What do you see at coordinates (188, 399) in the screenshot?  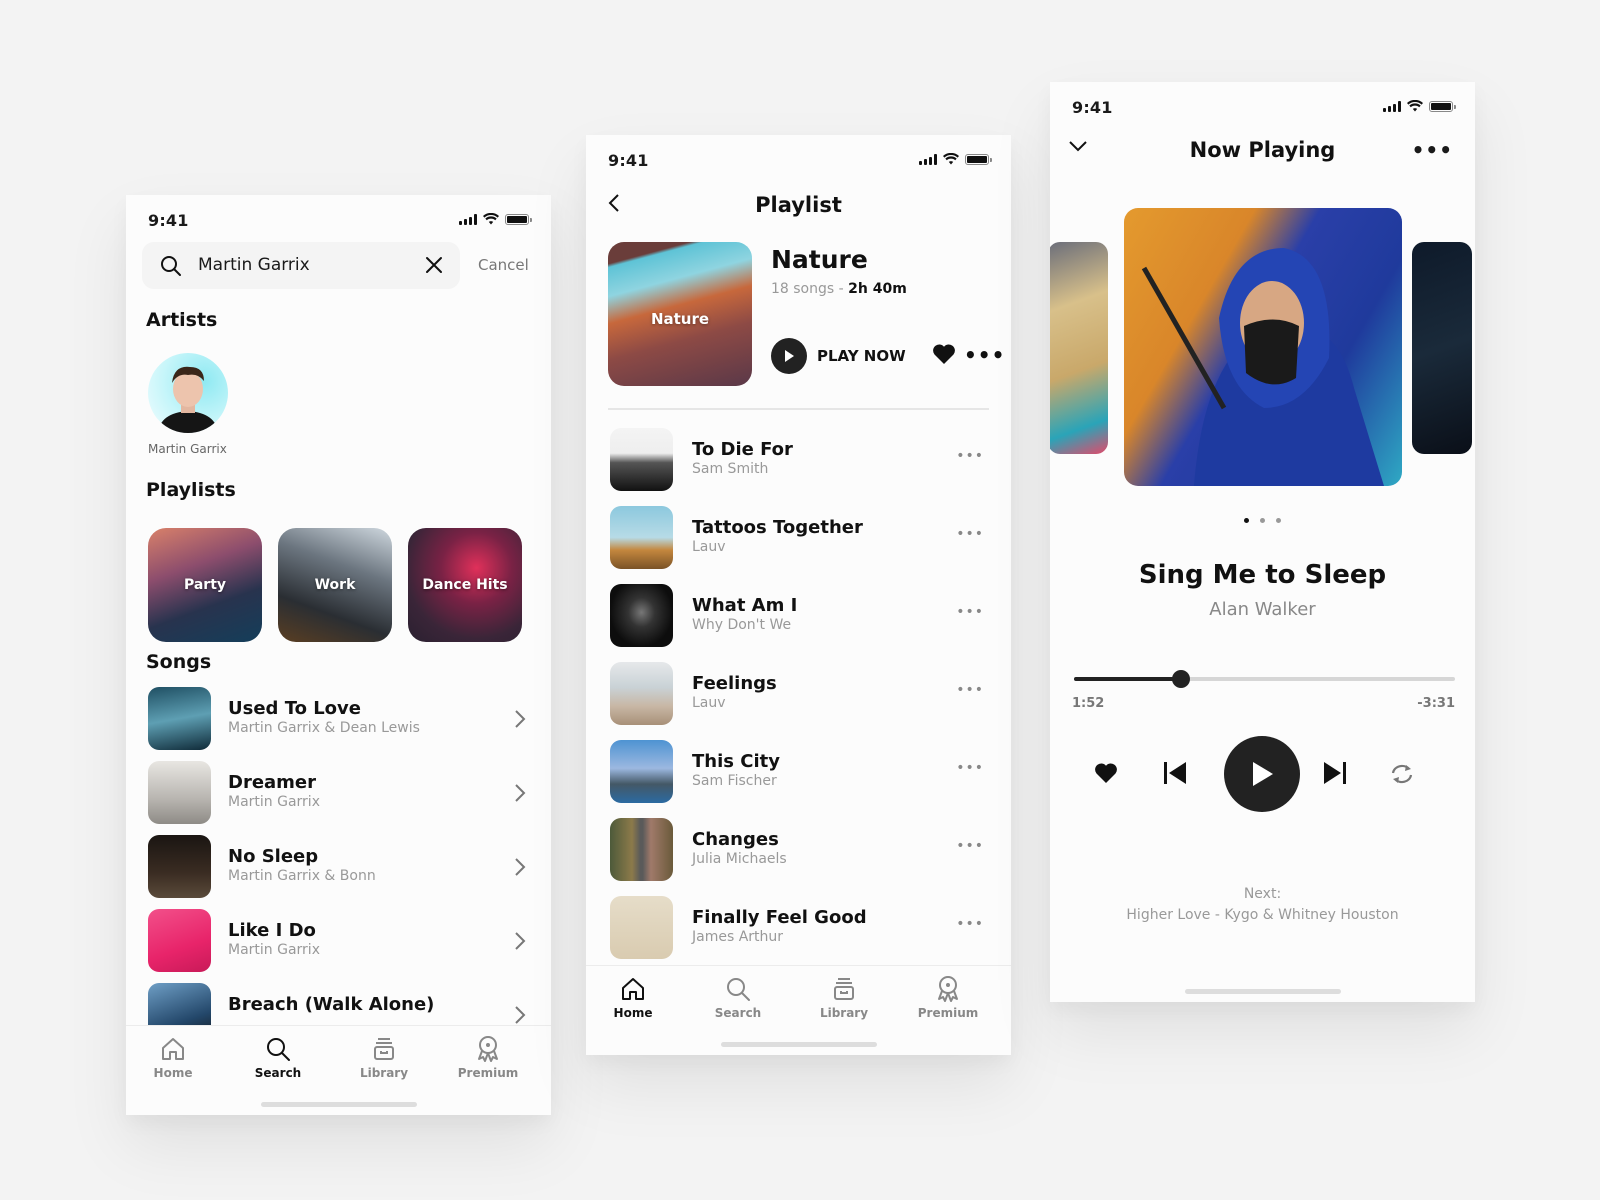 I see `artist-photo` at bounding box center [188, 399].